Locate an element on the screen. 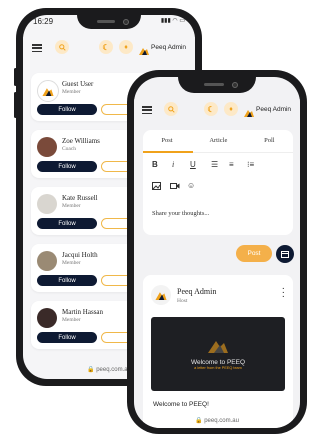  user-role: Coach is located at coordinates (69, 149).